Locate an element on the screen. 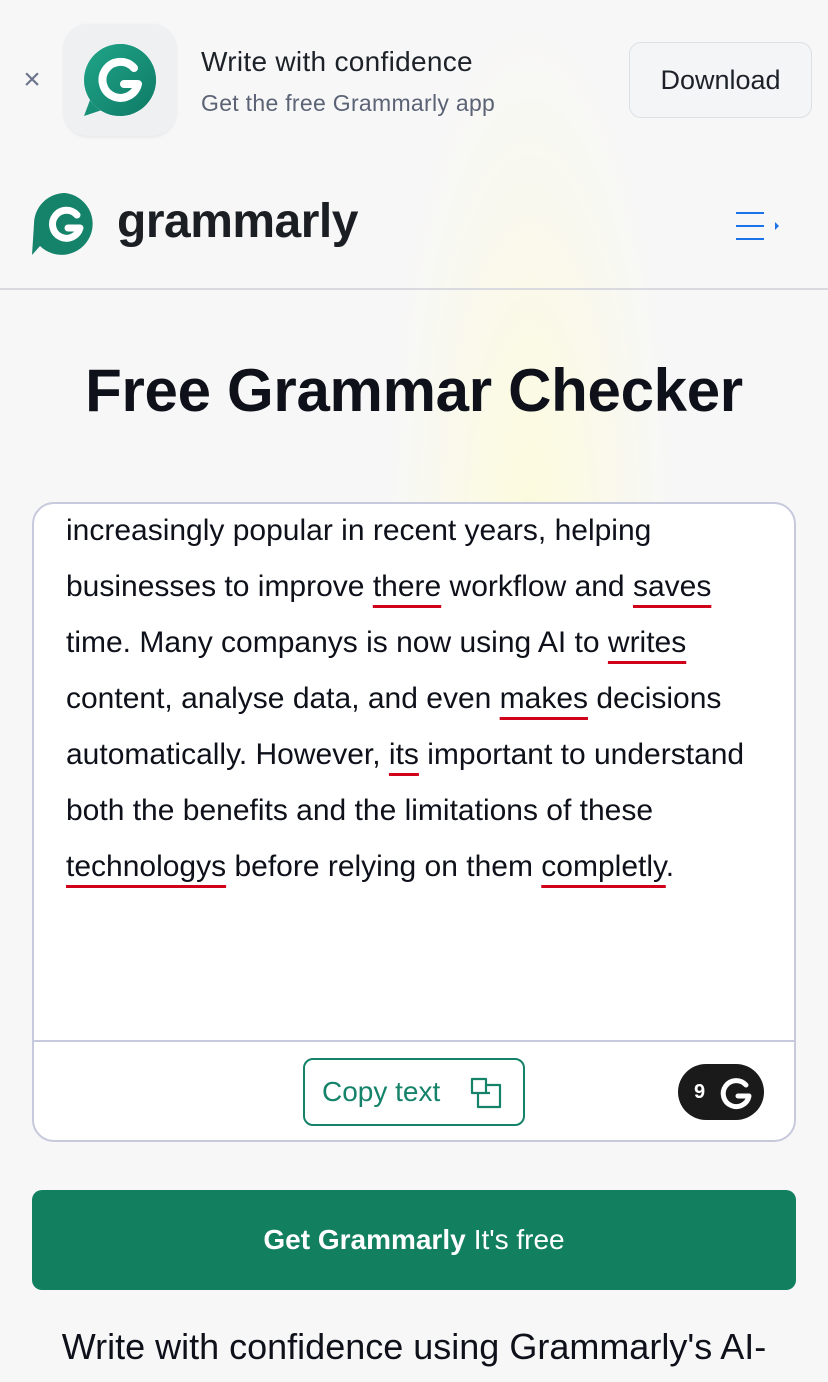 Image resolution: width=828 pixels, height=1382 pixels. error-word: technologys is located at coordinates (146, 866).